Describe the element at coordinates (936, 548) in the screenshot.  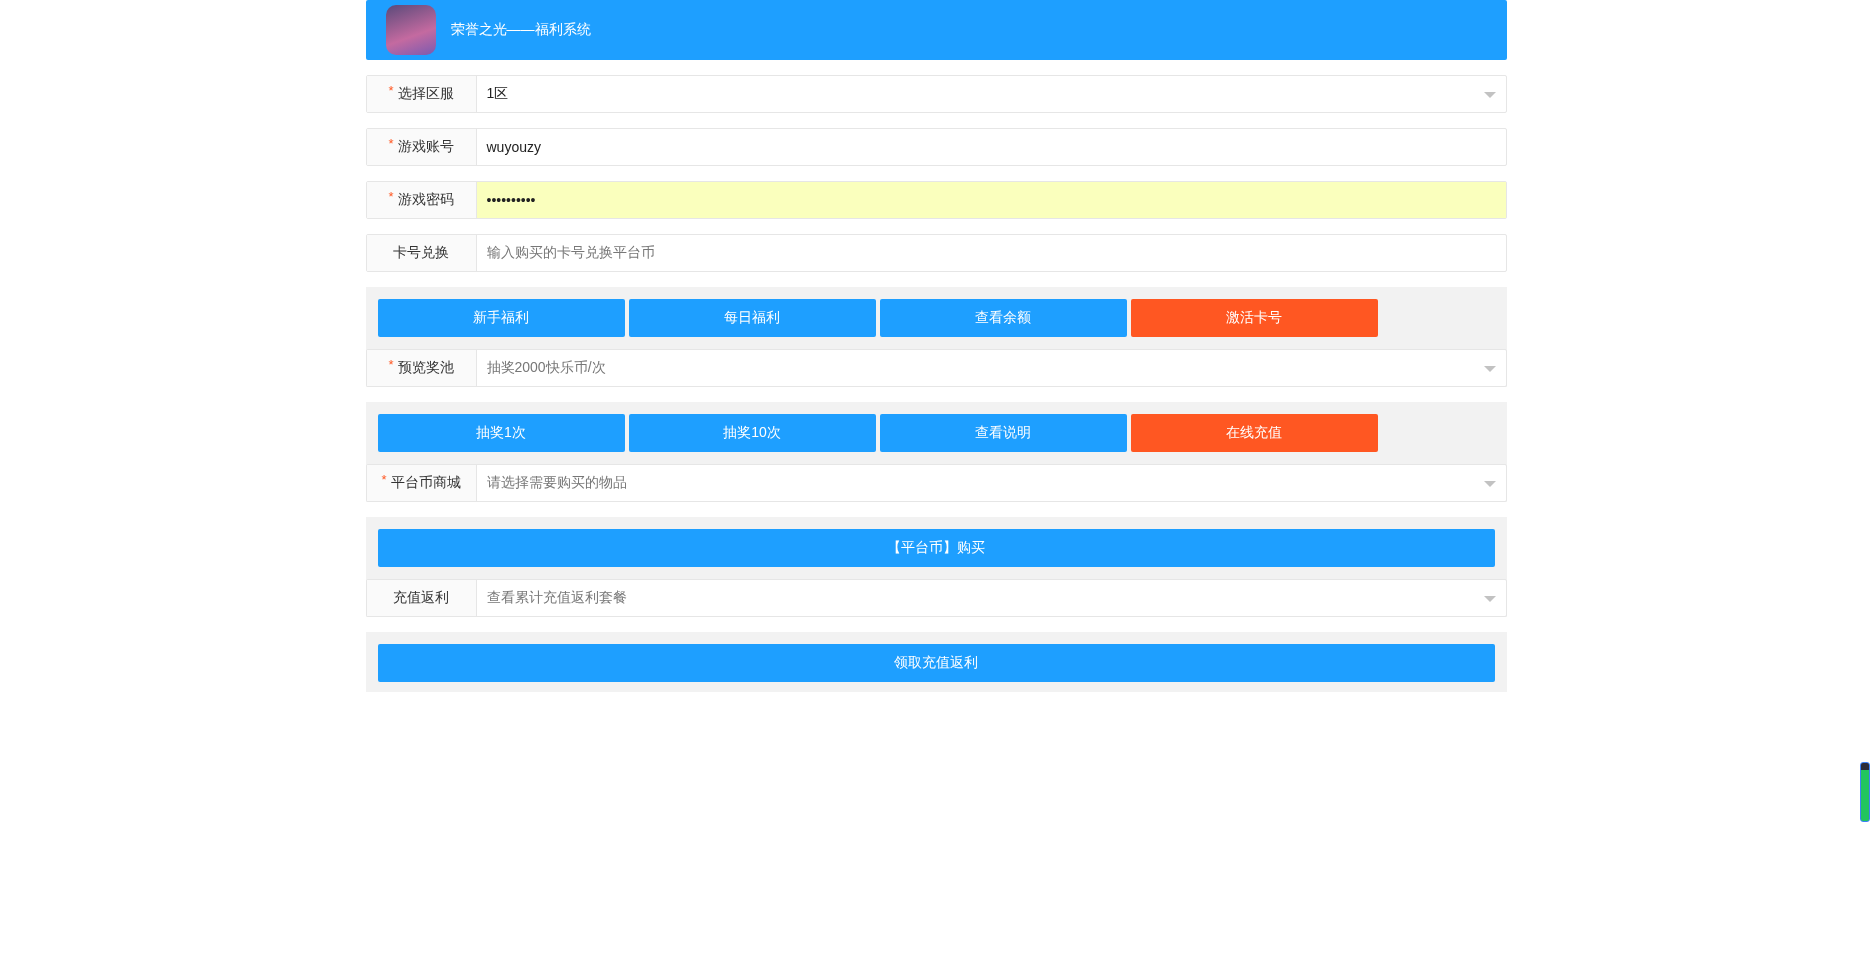
I see `action-button: 【平台币】购买` at that location.